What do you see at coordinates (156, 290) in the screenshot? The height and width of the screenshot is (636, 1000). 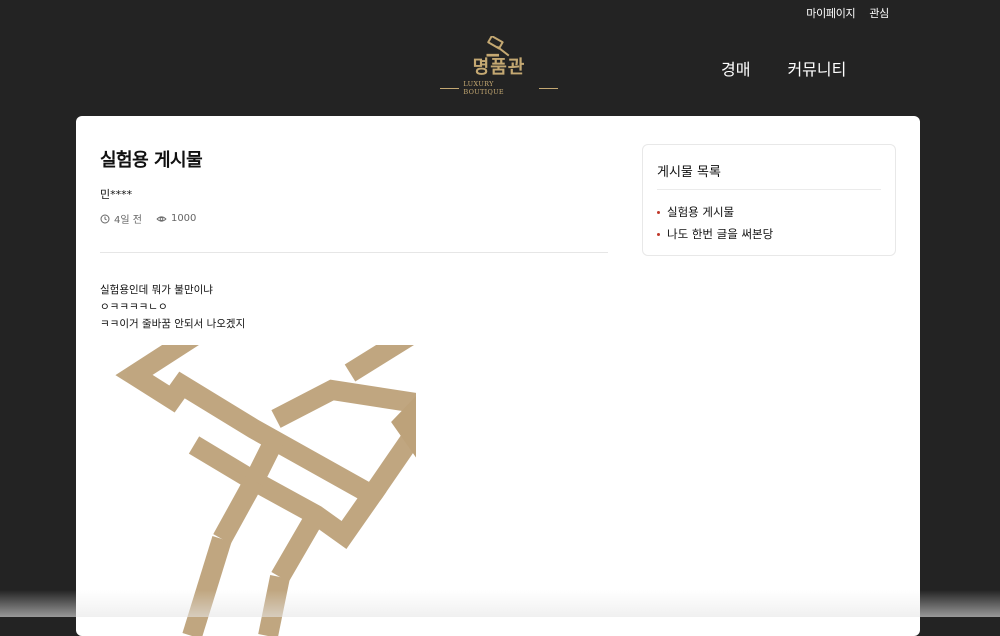 I see `post-line: 실험용인데 뭐가 불만이냐` at bounding box center [156, 290].